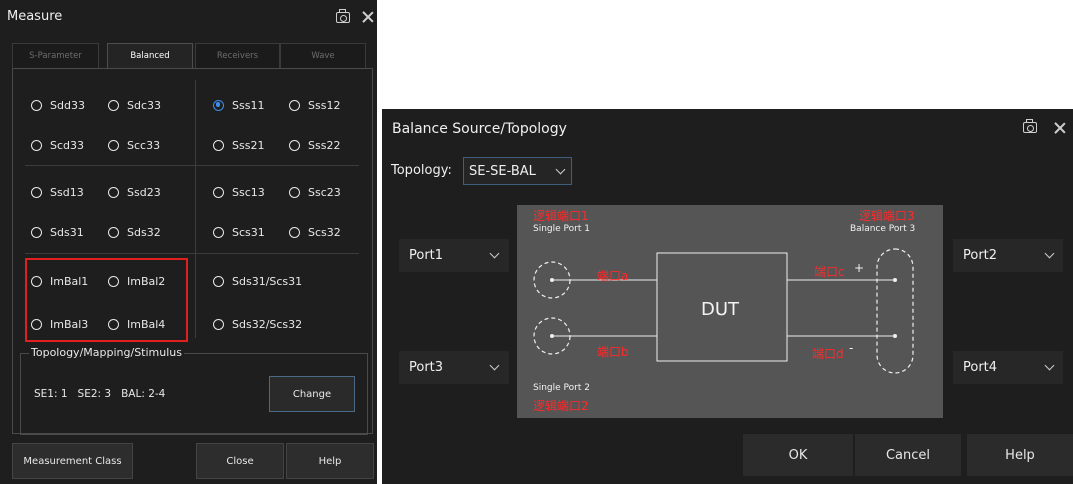  What do you see at coordinates (218, 105) in the screenshot?
I see `radio-checked-icon` at bounding box center [218, 105].